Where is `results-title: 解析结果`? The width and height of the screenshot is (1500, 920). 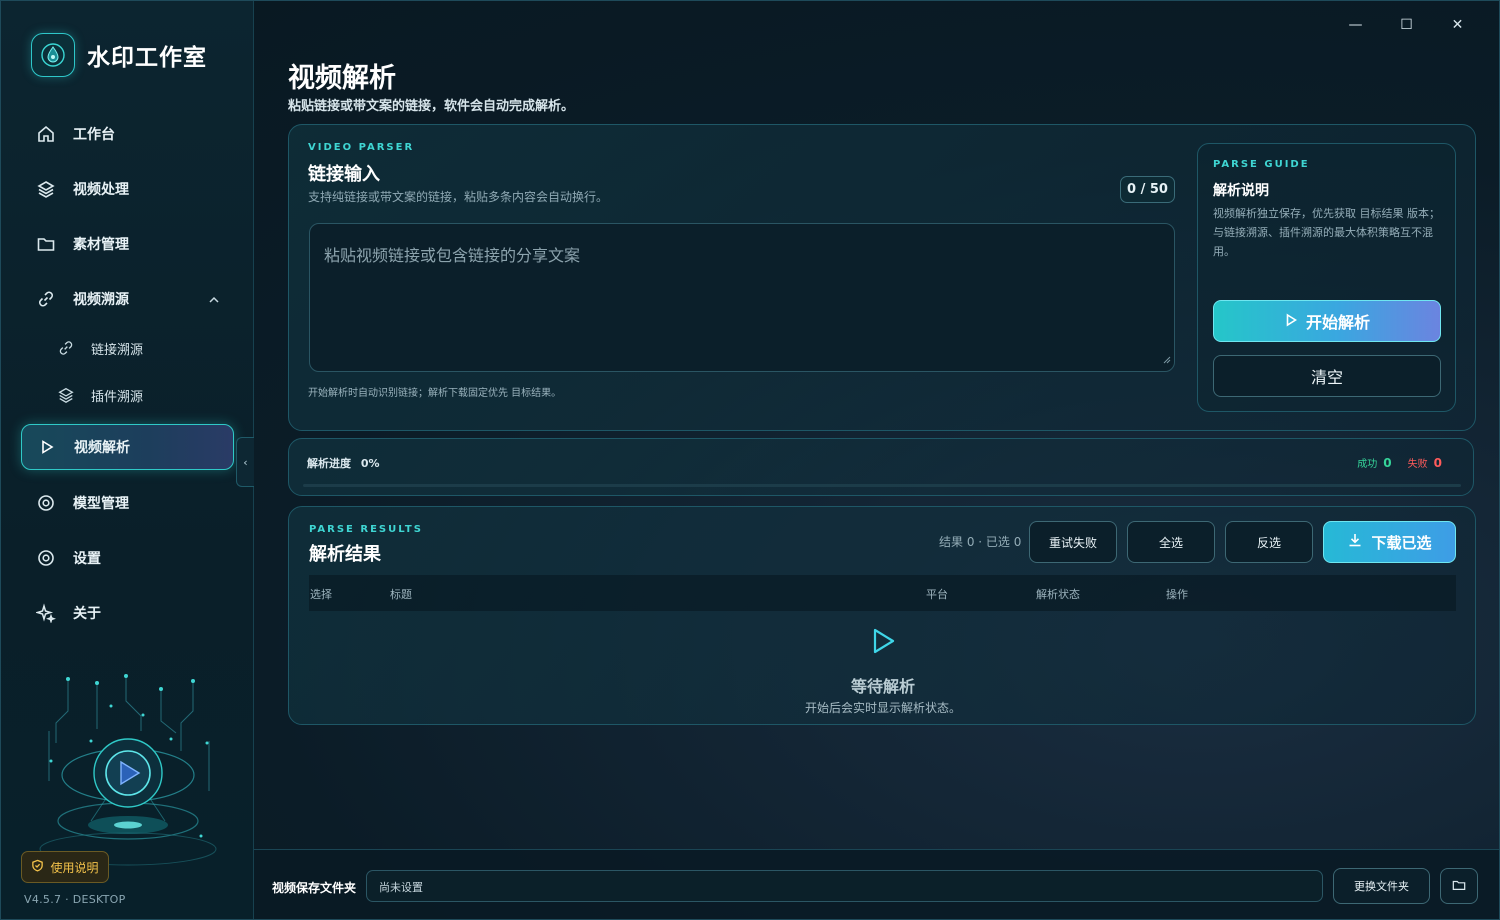 results-title: 解析结果 is located at coordinates (345, 554).